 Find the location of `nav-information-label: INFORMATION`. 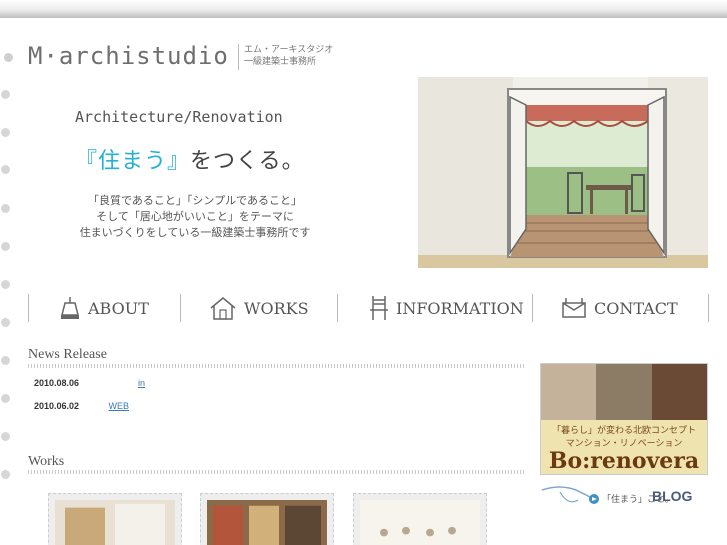

nav-information-label: INFORMATION is located at coordinates (460, 308).